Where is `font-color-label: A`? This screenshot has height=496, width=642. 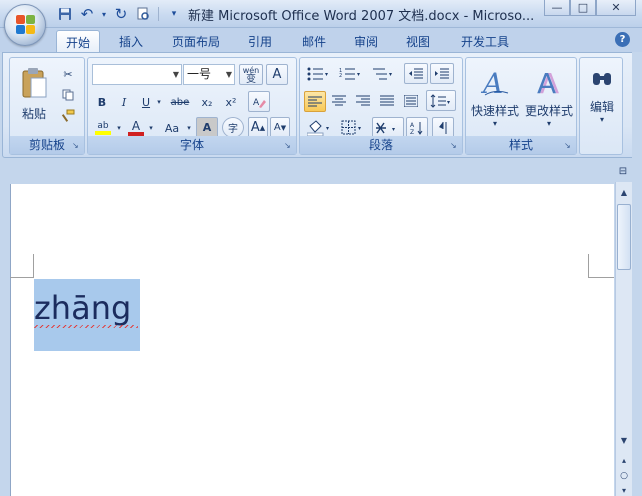
font-color-label: A is located at coordinates (136, 126).